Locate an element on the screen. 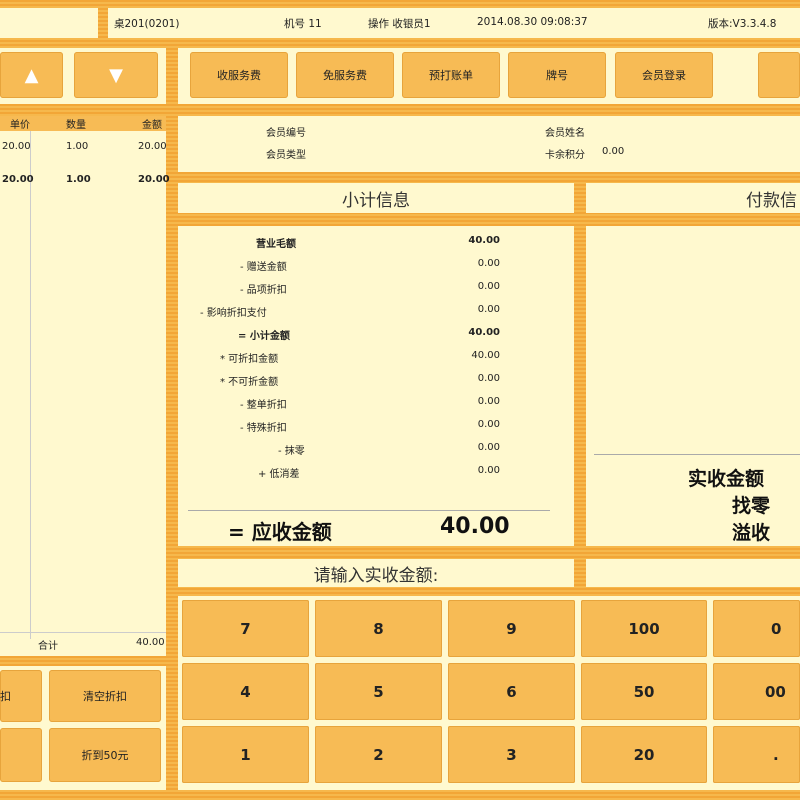 The image size is (800, 800). amount-input-field is located at coordinates (693, 573).